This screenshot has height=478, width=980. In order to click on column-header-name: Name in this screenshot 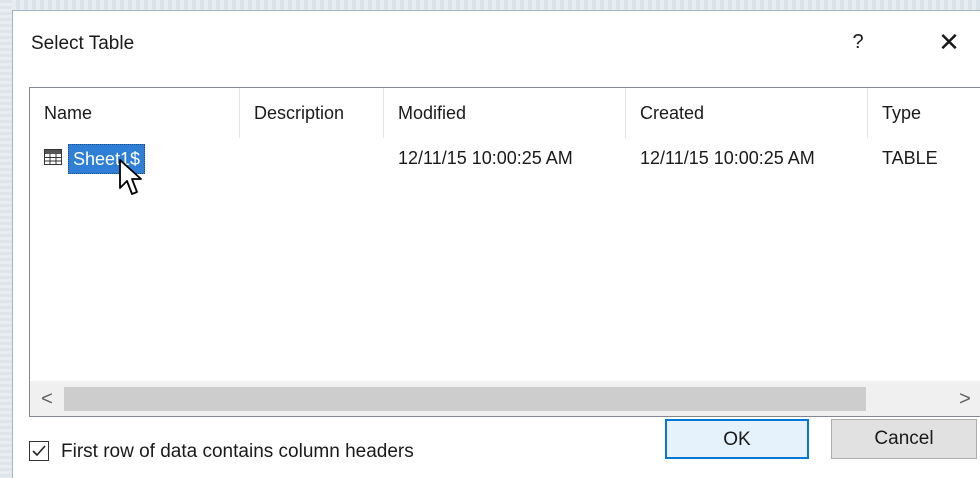, I will do `click(135, 113)`.